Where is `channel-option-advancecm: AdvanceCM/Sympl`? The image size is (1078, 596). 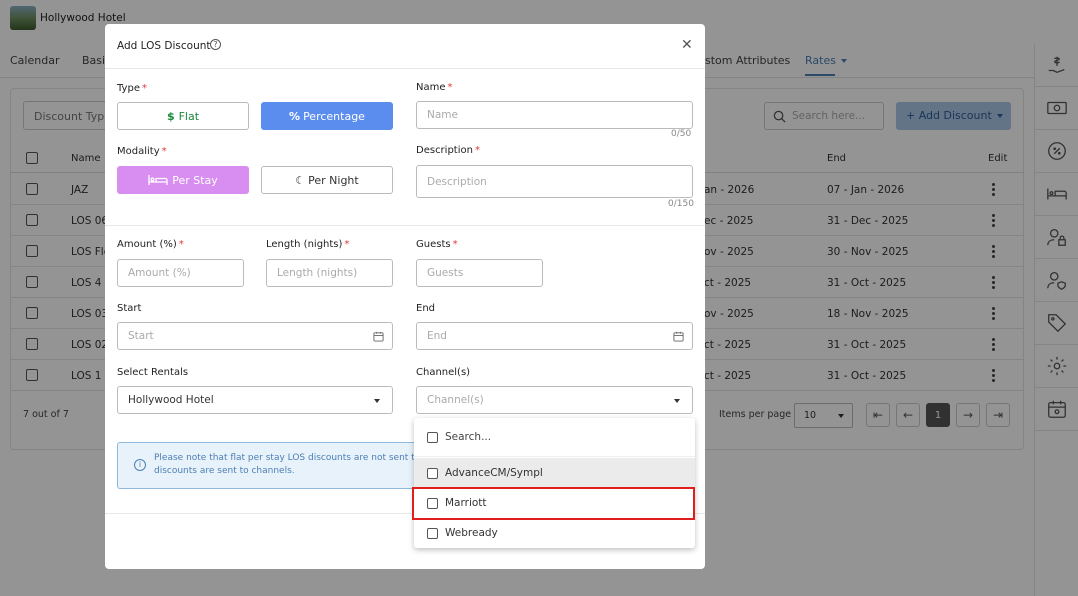
channel-option-advancecm: AdvanceCM/Sympl is located at coordinates (554, 473).